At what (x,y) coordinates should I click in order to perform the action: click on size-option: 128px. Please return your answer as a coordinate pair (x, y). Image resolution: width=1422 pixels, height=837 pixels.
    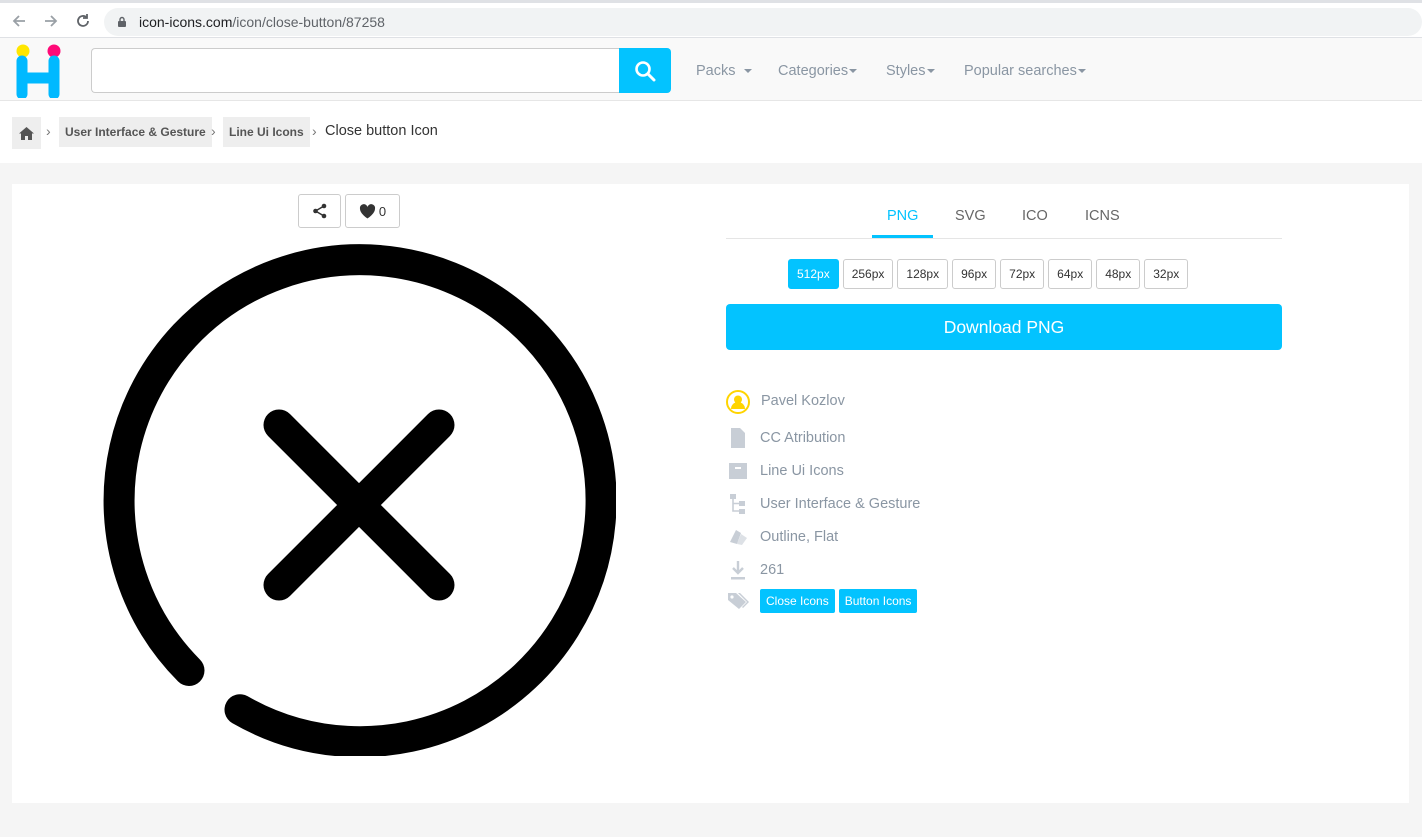
    Looking at the image, I should click on (923, 274).